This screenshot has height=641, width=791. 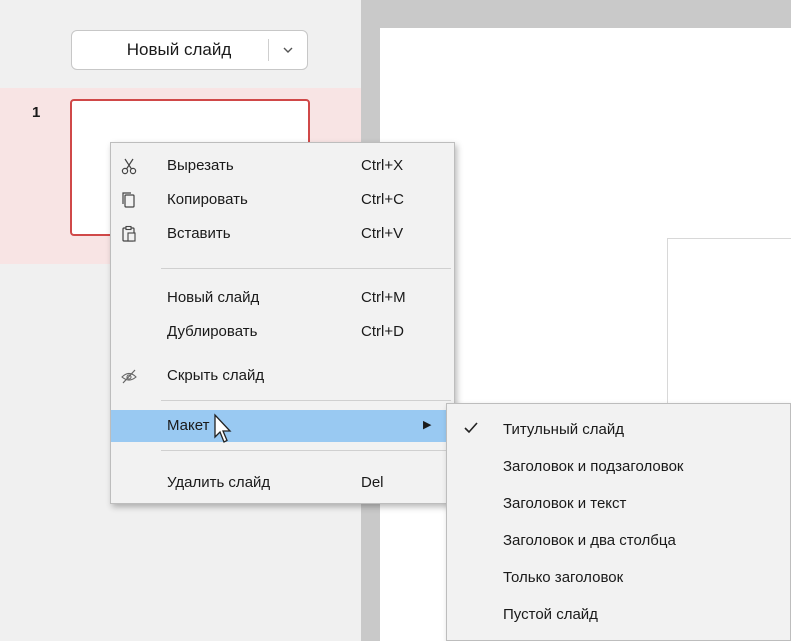 I want to click on mouse-cursor-icon, so click(x=223, y=428).